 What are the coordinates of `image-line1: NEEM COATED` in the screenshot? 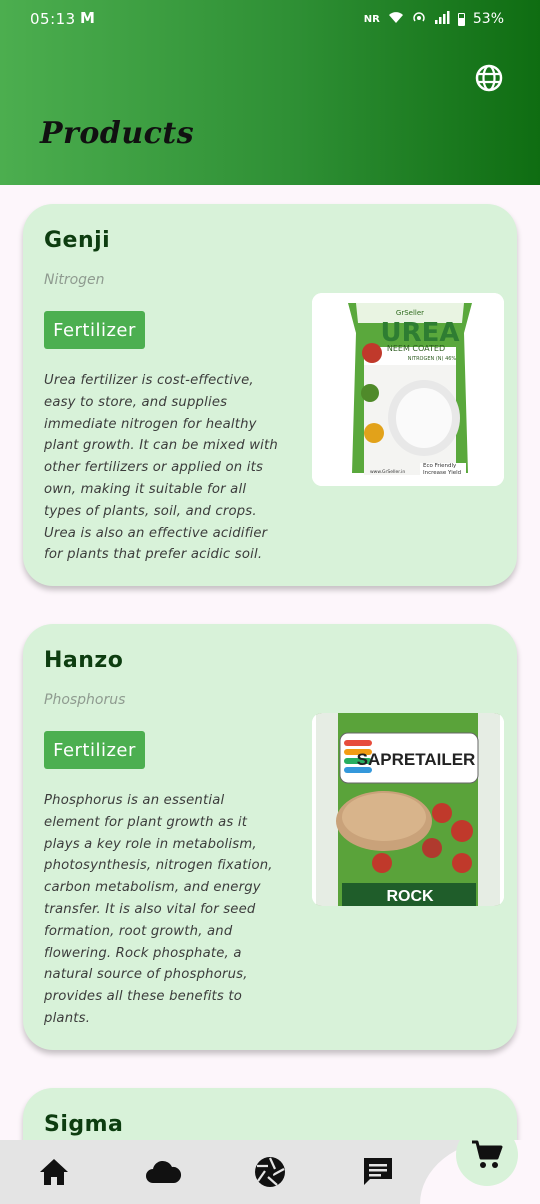 It's located at (416, 348).